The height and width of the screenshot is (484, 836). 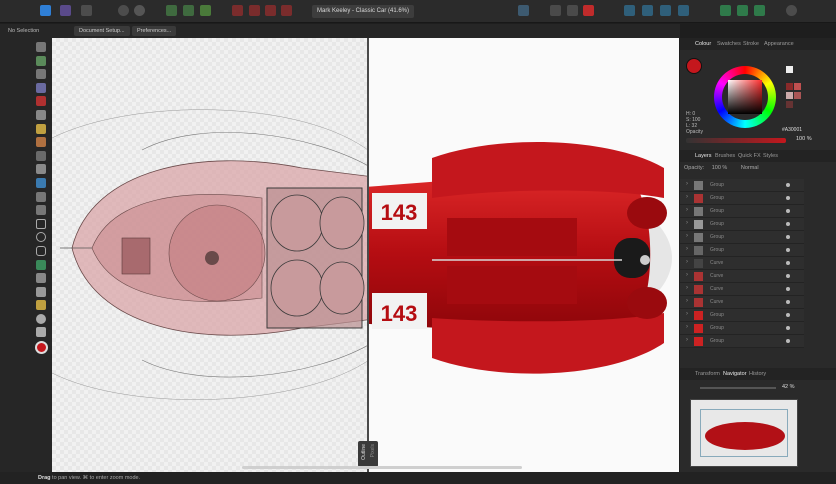 What do you see at coordinates (742, 10) in the screenshot?
I see `ungroup-icon` at bounding box center [742, 10].